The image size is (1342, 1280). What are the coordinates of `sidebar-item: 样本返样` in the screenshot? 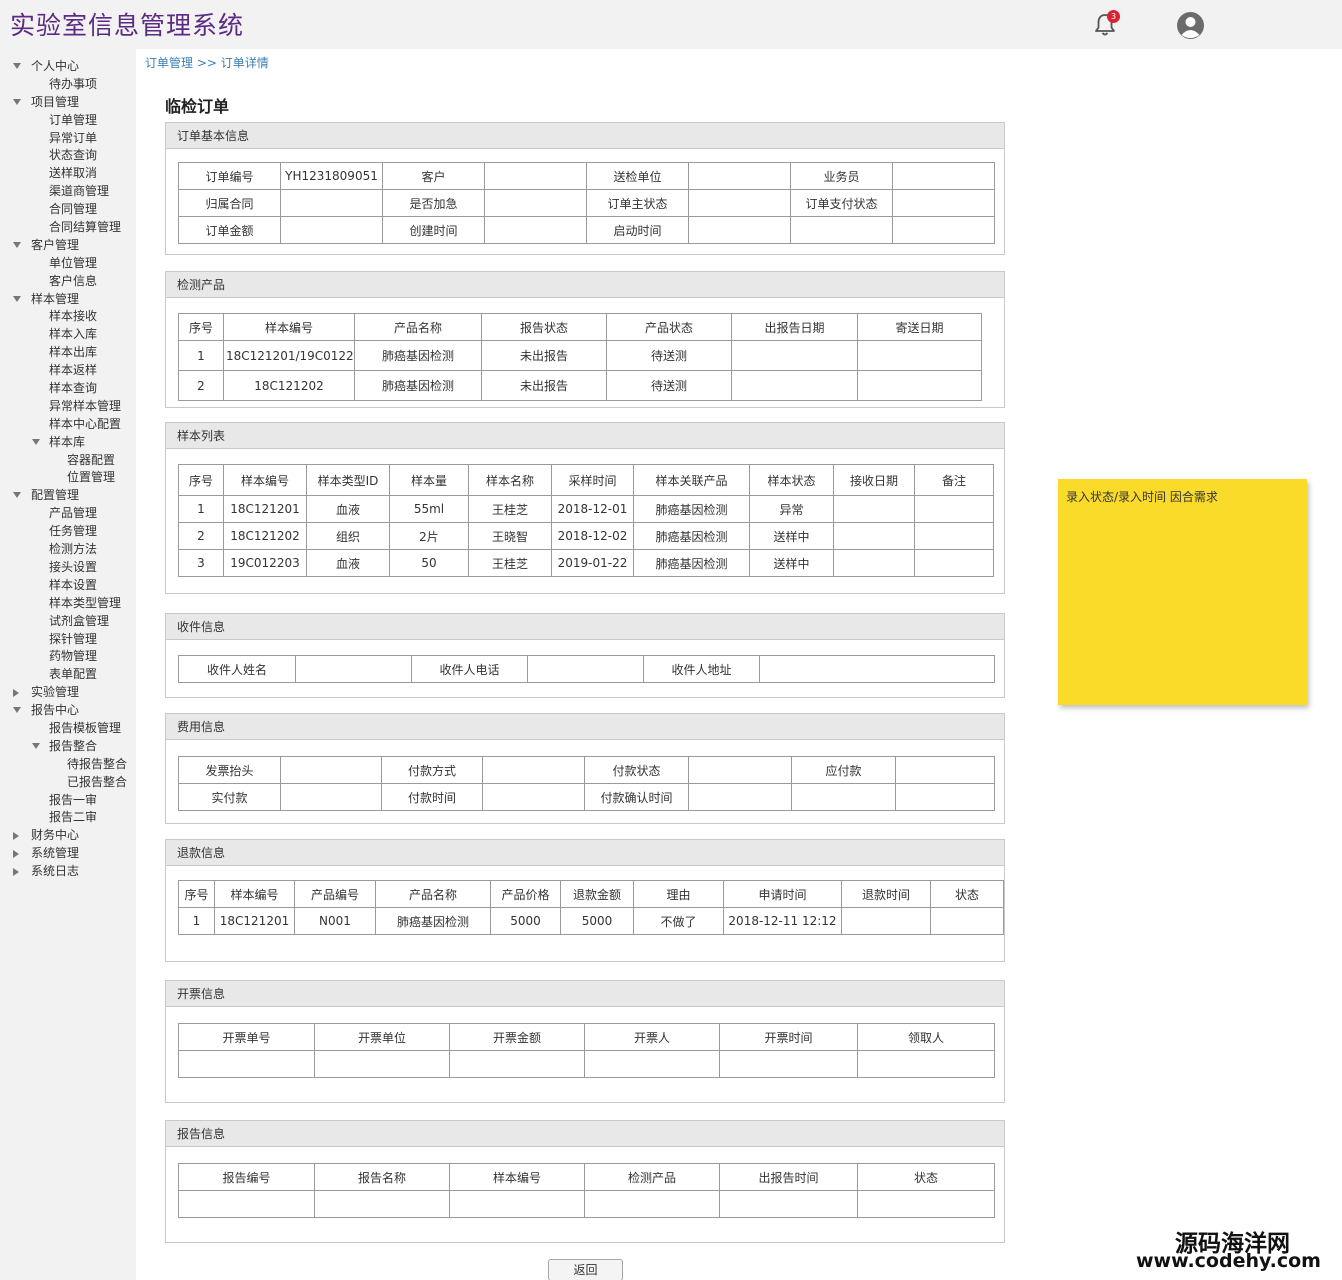 It's located at (67, 371).